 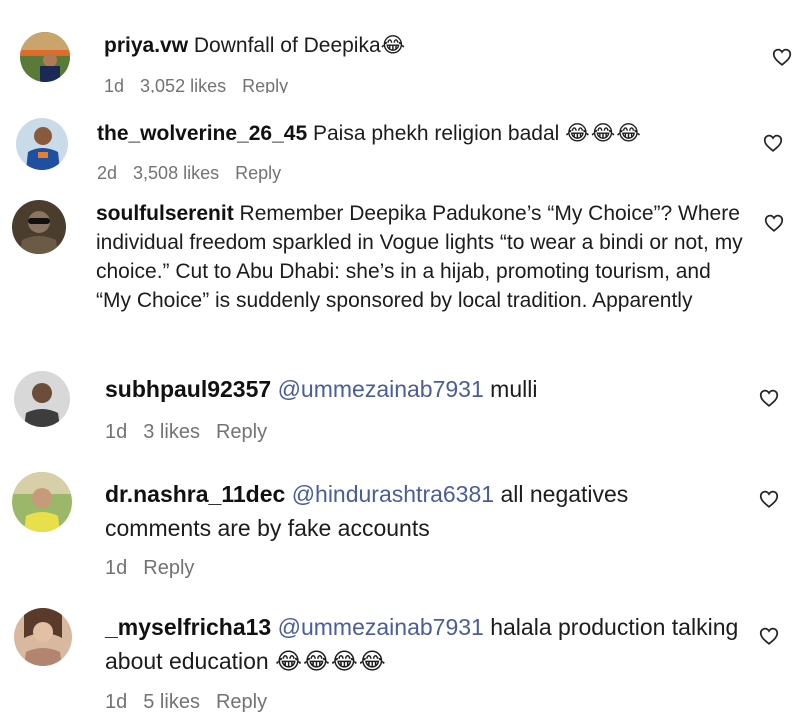 I want to click on comment-meta: 2d 3,508 likes Reply, so click(x=197, y=173).